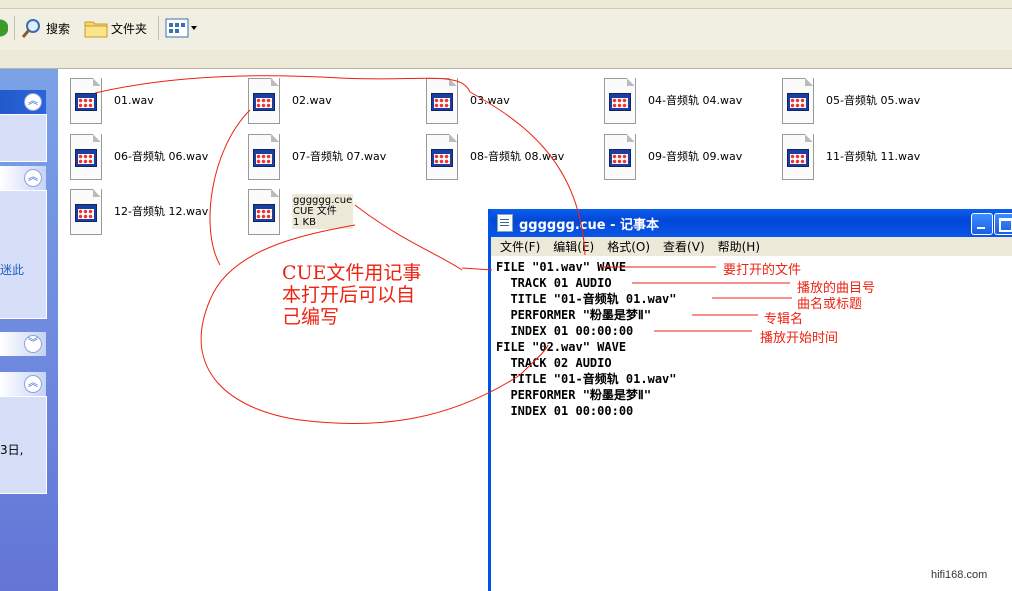 The width and height of the screenshot is (1012, 591). Describe the element at coordinates (959, 575) in the screenshot. I see `watermark: hifi168.com` at that location.